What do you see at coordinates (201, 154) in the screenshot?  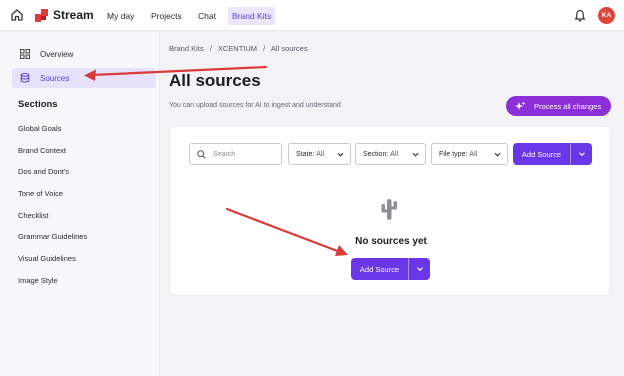 I see `search-icon` at bounding box center [201, 154].